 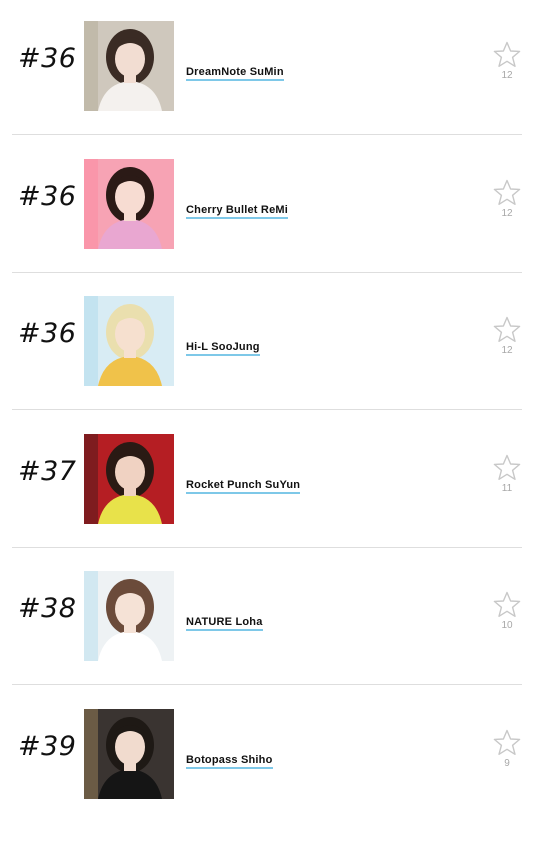 What do you see at coordinates (47, 471) in the screenshot?
I see `rank-number: #37` at bounding box center [47, 471].